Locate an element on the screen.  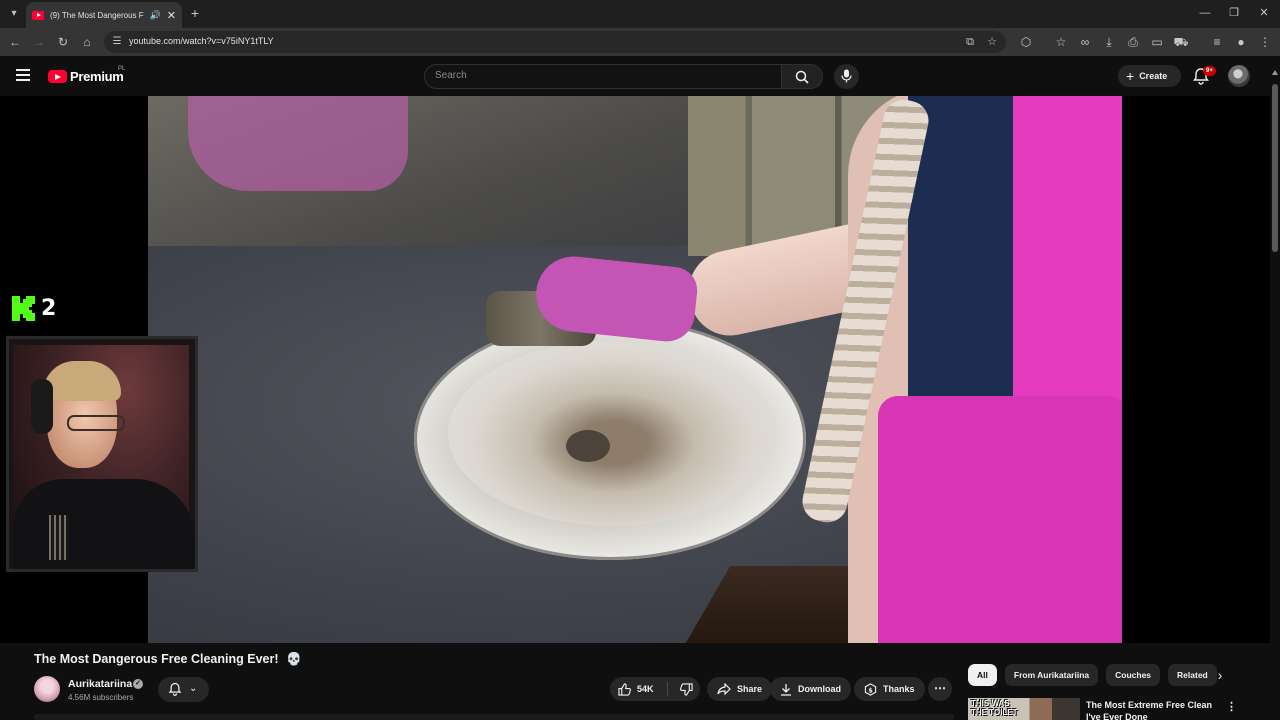
channel-name: Aurikatariina is located at coordinates (100, 684).